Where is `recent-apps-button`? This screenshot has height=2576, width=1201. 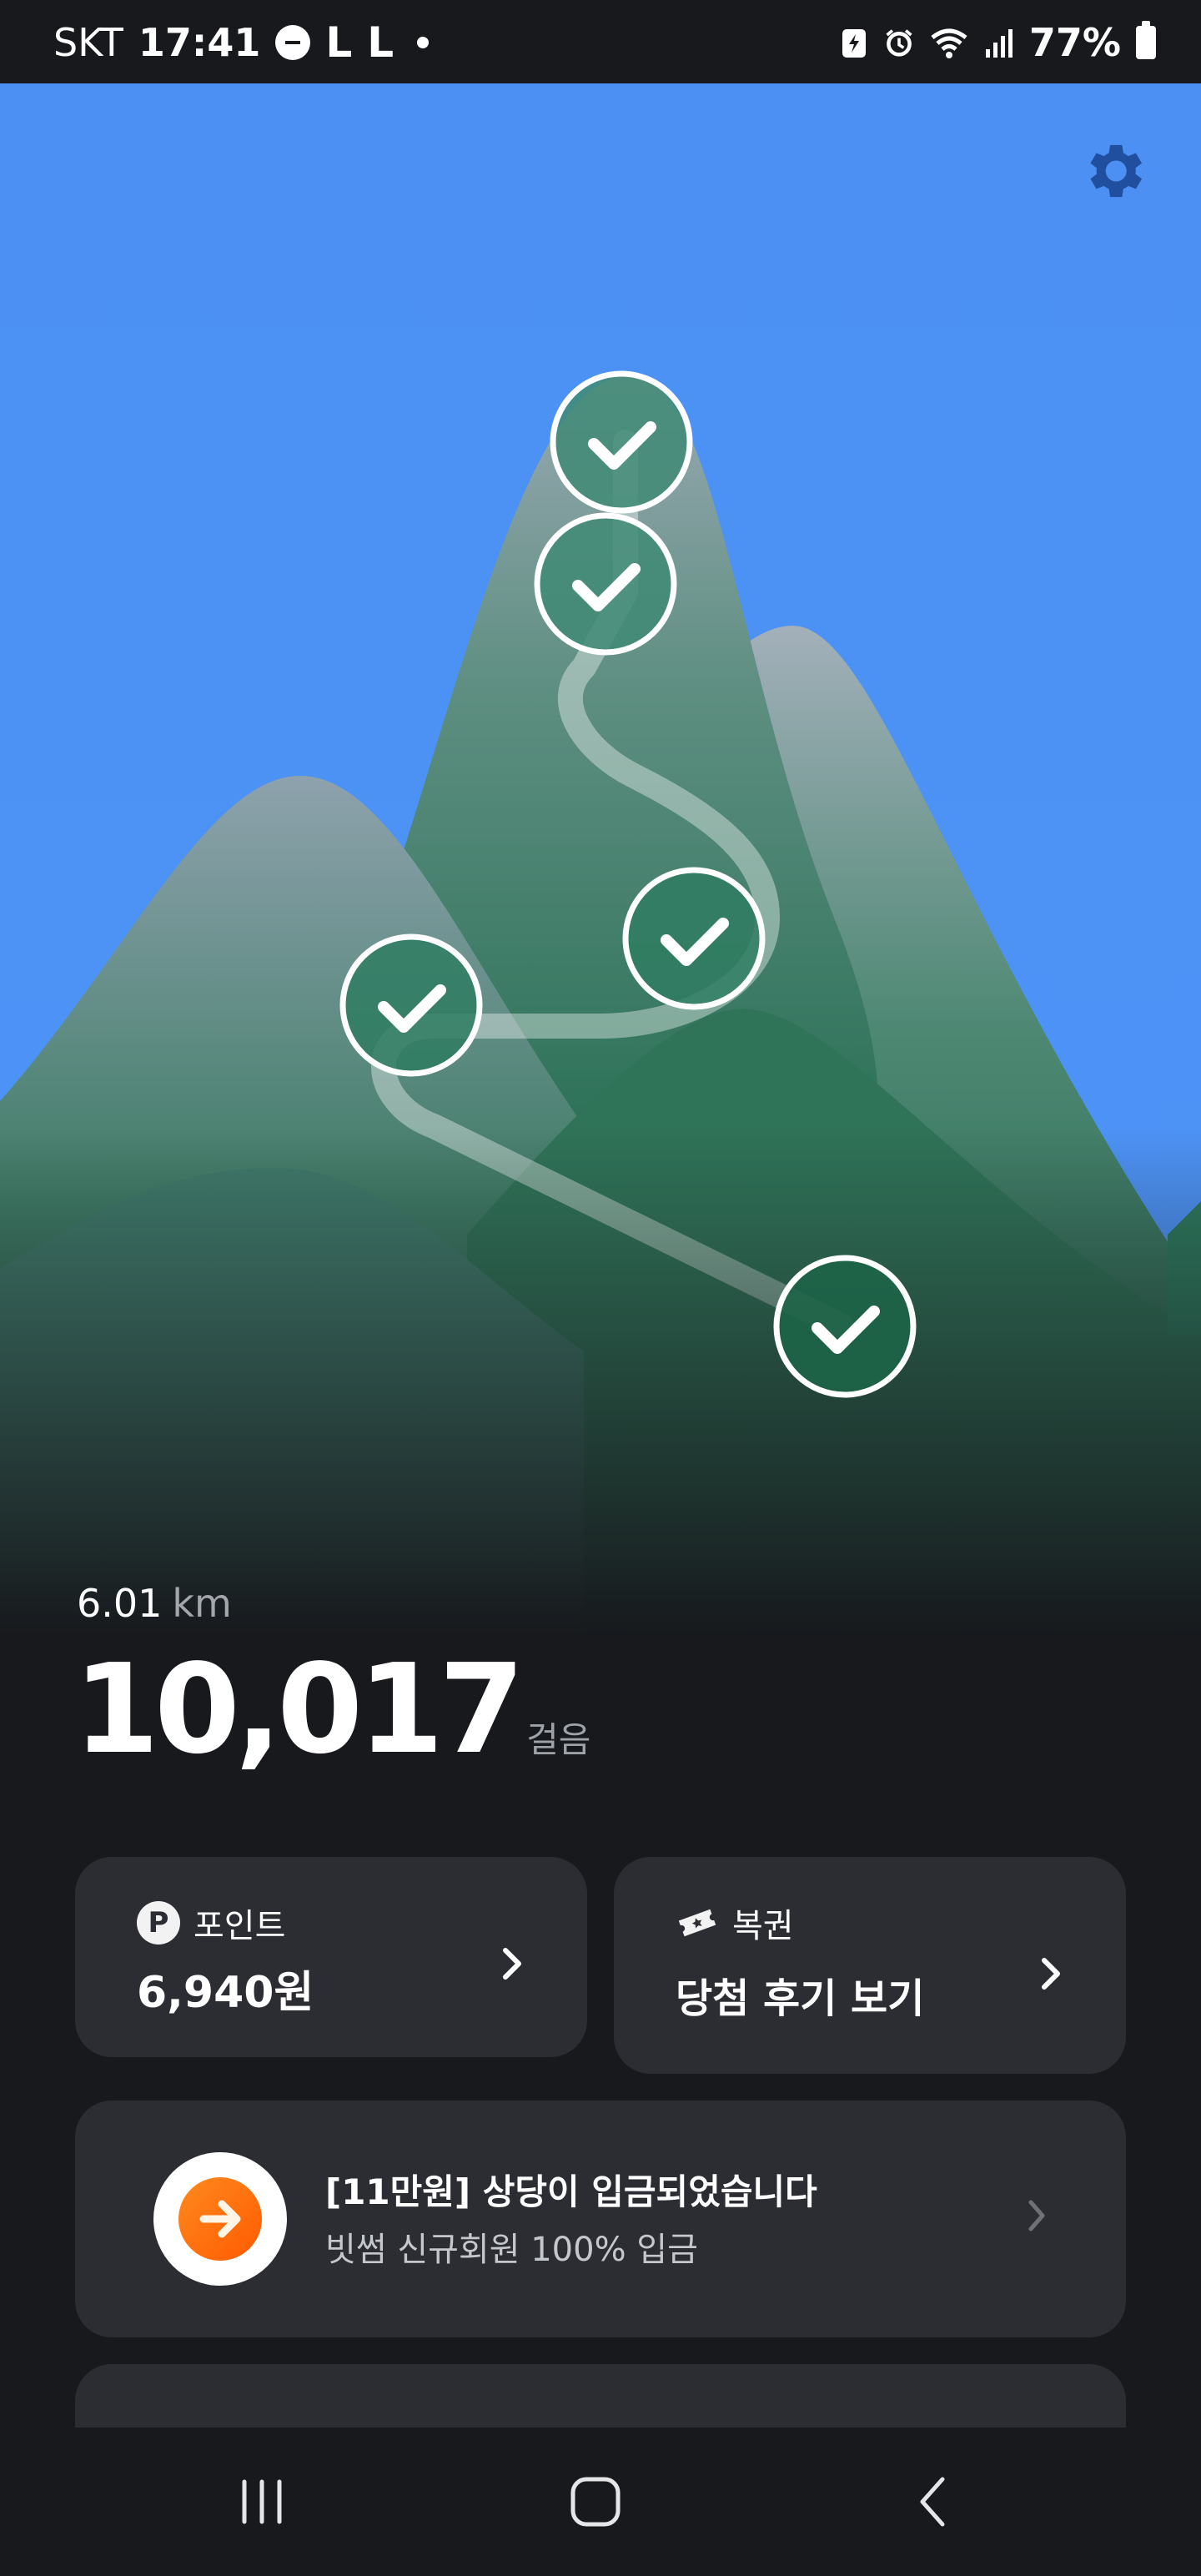
recent-apps-button is located at coordinates (262, 2501).